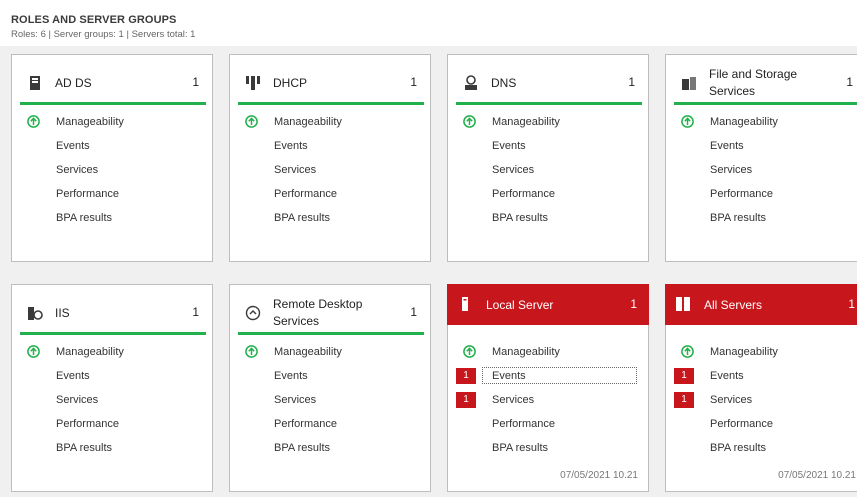  What do you see at coordinates (113, 315) in the screenshot?
I see `tile-header: IIS 1` at bounding box center [113, 315].